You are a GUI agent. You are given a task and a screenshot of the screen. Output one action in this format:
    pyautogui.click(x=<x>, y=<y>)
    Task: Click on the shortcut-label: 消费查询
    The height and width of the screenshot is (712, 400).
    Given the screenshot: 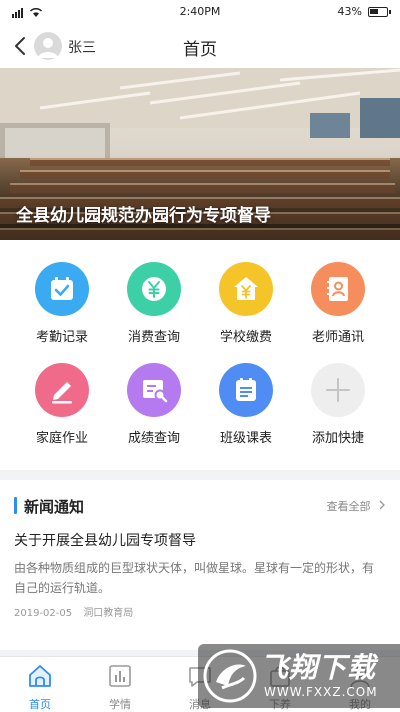 What is the action you would take?
    pyautogui.click(x=153, y=337)
    